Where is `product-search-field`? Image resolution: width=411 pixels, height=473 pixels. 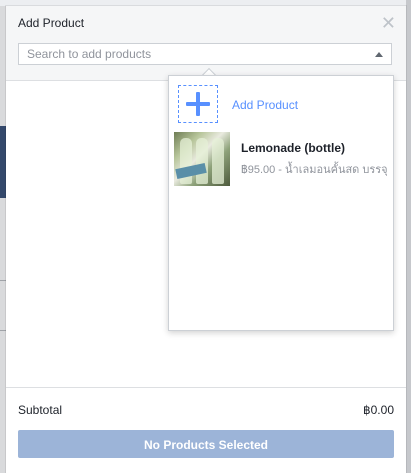 product-search-field is located at coordinates (205, 54).